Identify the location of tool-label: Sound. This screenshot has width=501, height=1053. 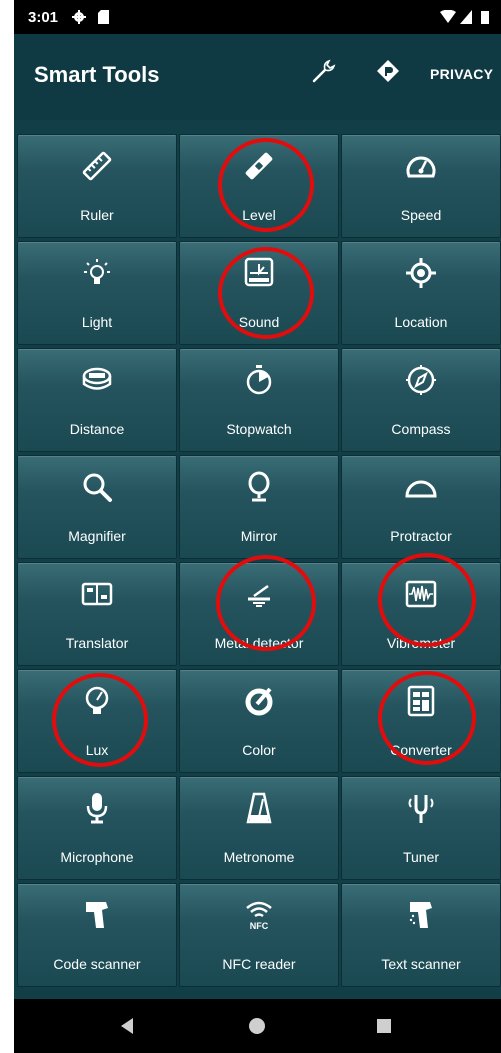
(259, 322).